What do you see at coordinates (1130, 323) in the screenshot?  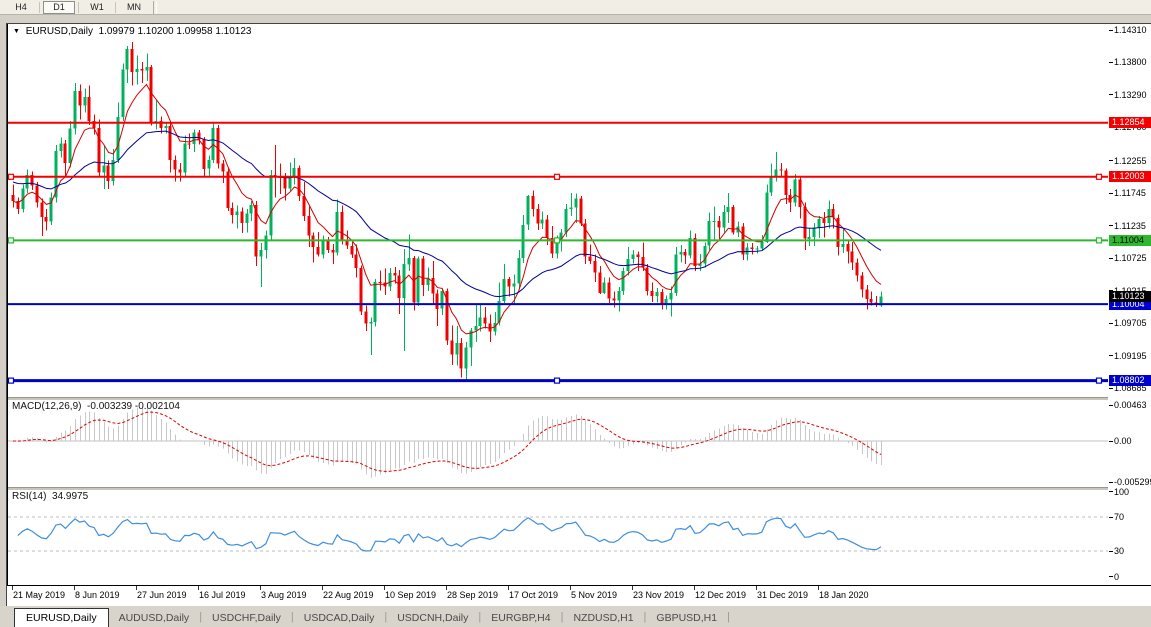 I see `price-axis-label: 1.09705` at bounding box center [1130, 323].